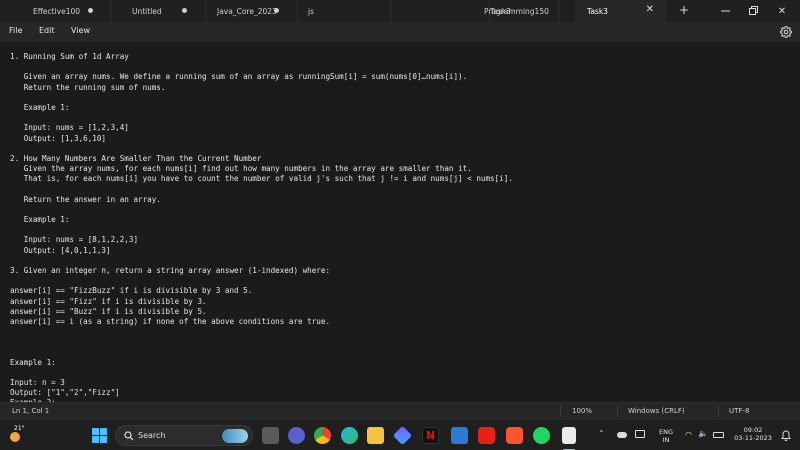 This screenshot has height=450, width=800. I want to click on tab-label: Untitled, so click(147, 11).